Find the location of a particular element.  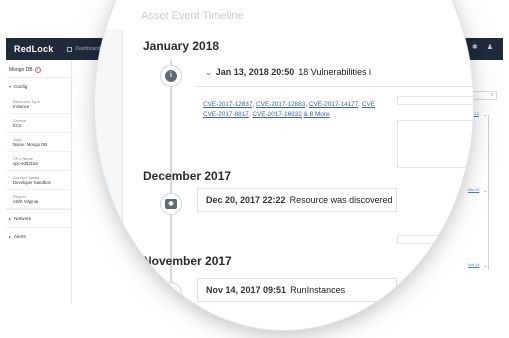

event-card-nov14: Nov 14, 2017 09:51 RunInstances is located at coordinates (297, 290).